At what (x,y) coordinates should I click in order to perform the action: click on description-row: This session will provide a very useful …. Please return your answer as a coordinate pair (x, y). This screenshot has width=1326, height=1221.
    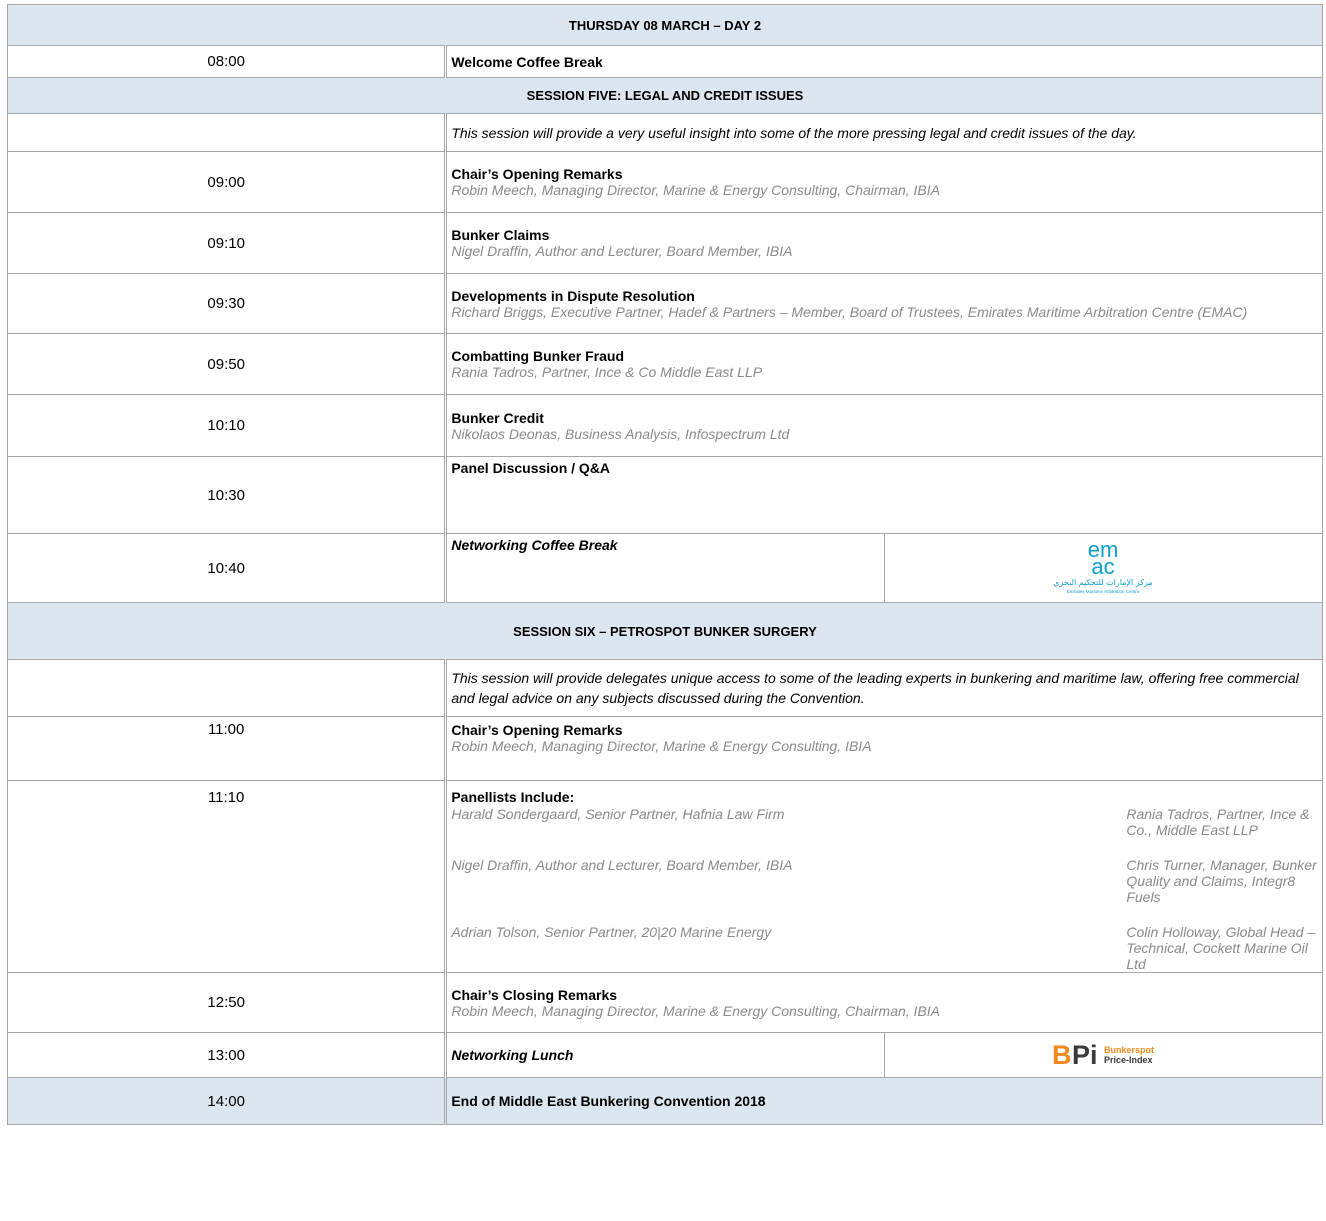
    Looking at the image, I should click on (664, 132).